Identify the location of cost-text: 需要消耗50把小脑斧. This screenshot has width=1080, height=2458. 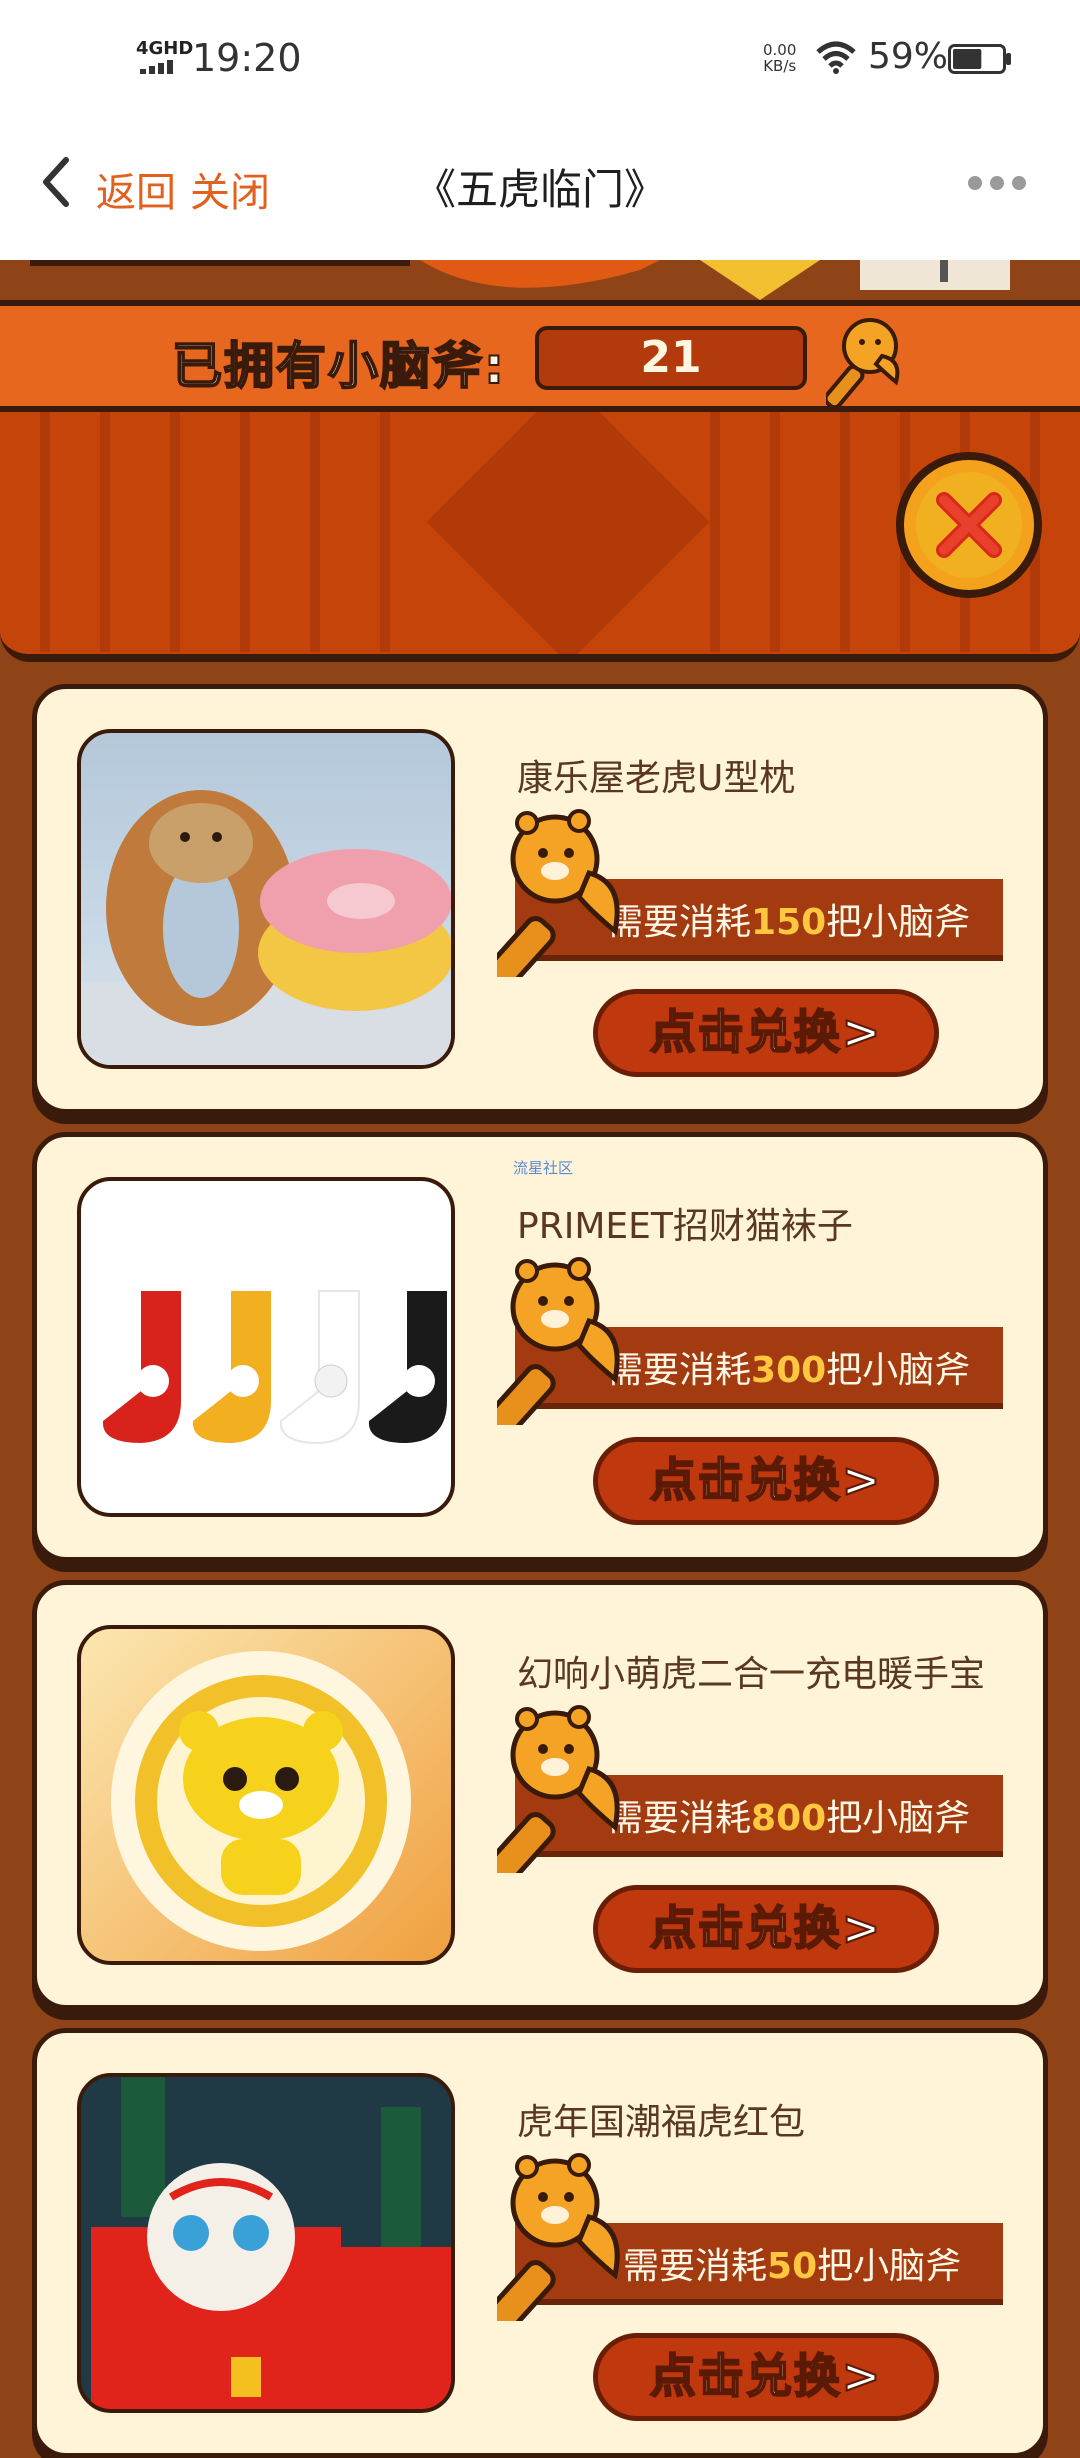
(792, 2263).